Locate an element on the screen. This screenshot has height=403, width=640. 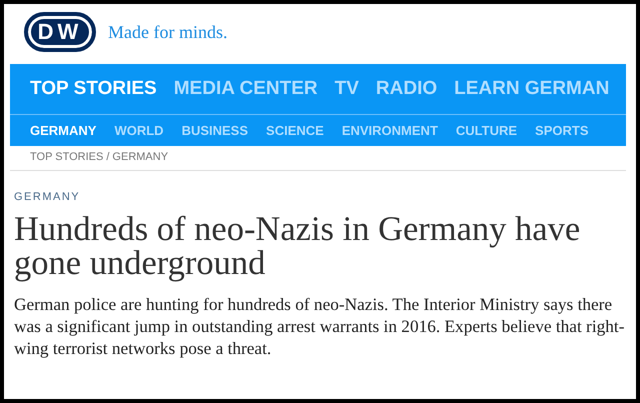
logo: DW is located at coordinates (60, 32).